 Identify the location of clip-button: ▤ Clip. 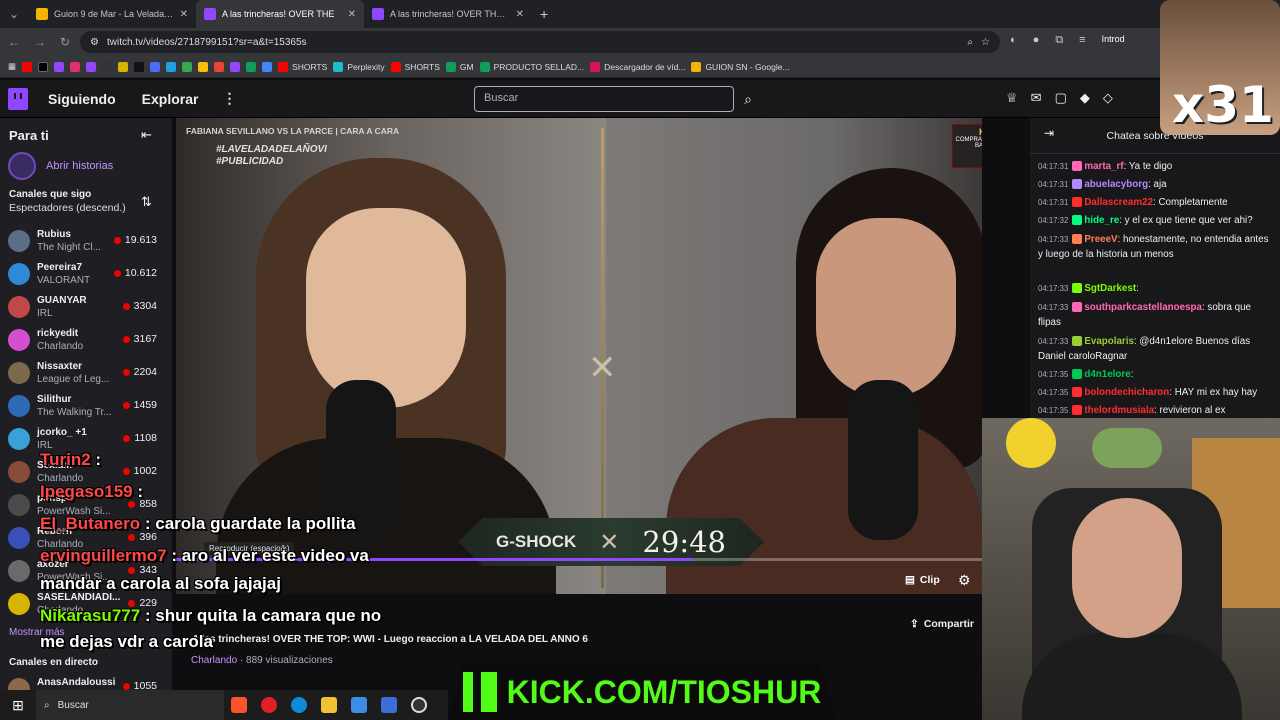
(922, 580).